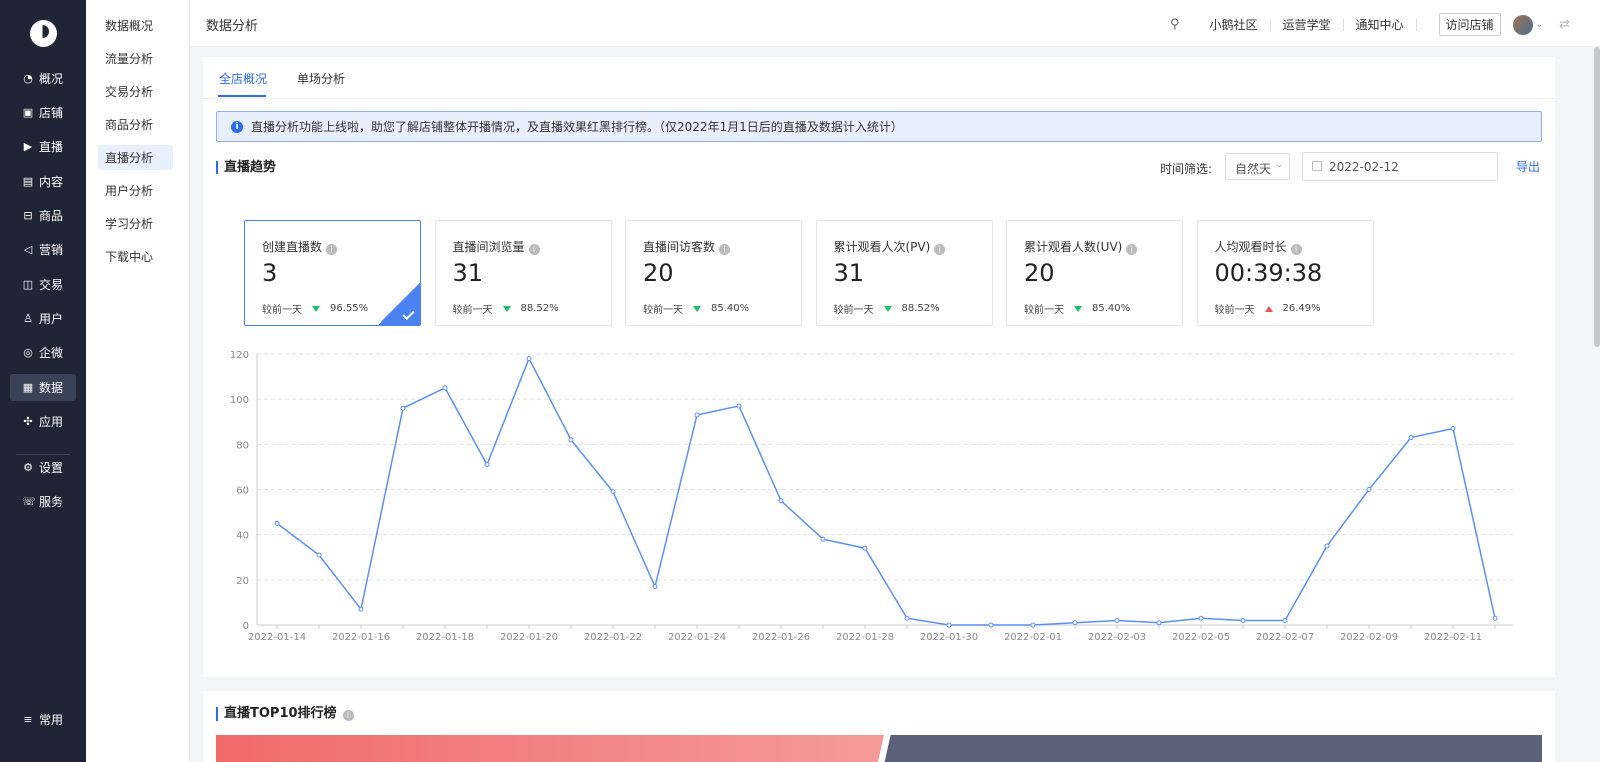 This screenshot has width=1600, height=762. Describe the element at coordinates (1540, 25) in the screenshot. I see `chevron-down-icon: ⌄` at that location.